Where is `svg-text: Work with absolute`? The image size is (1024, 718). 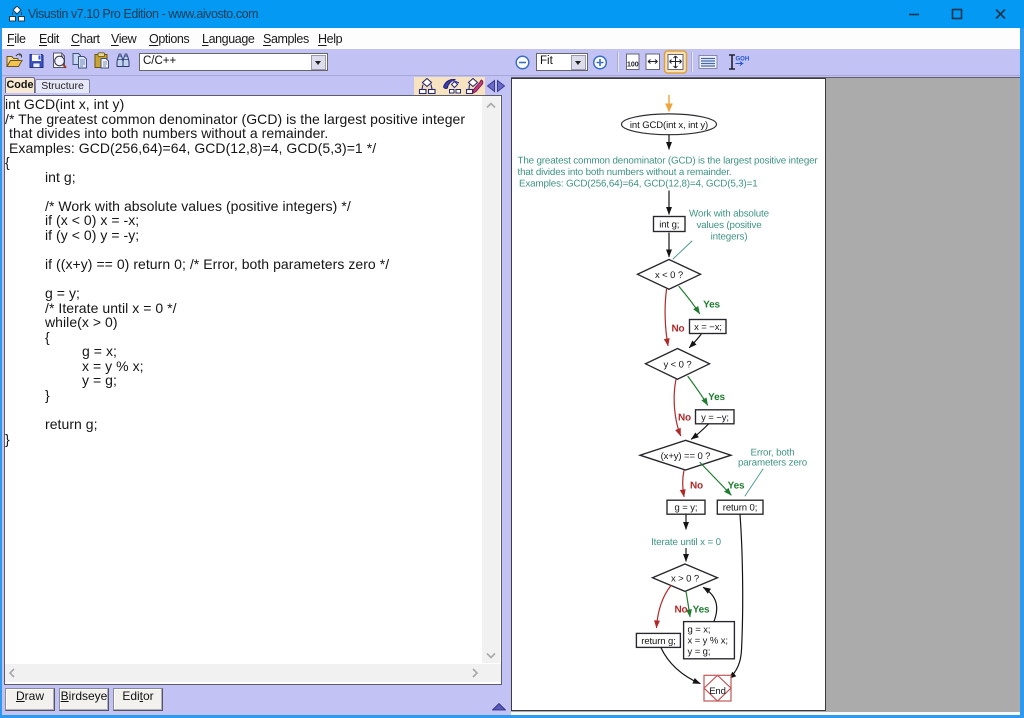 svg-text: Work with absolute is located at coordinates (729, 214).